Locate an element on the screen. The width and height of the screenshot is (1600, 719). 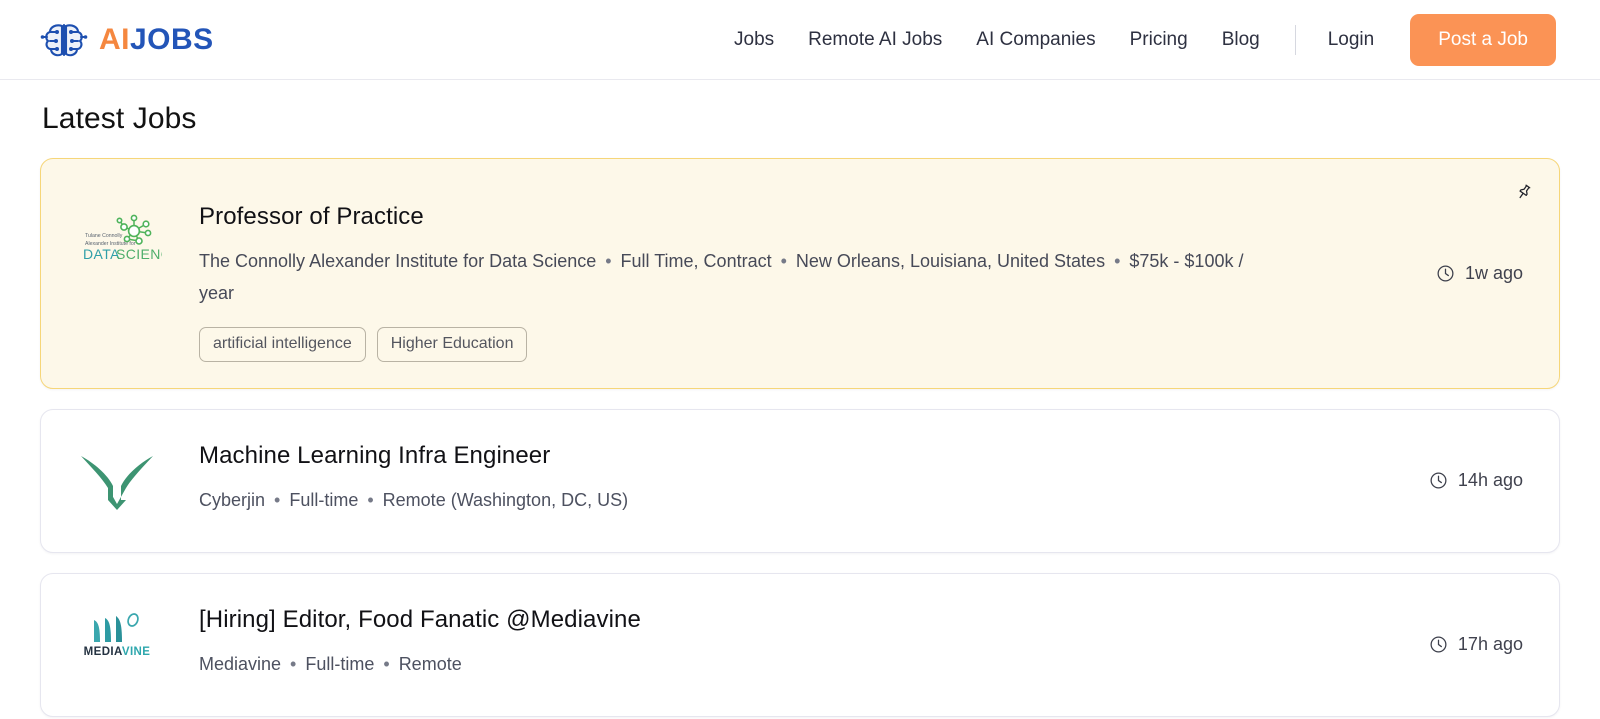
nav-link-blog: Blog is located at coordinates (1241, 40).